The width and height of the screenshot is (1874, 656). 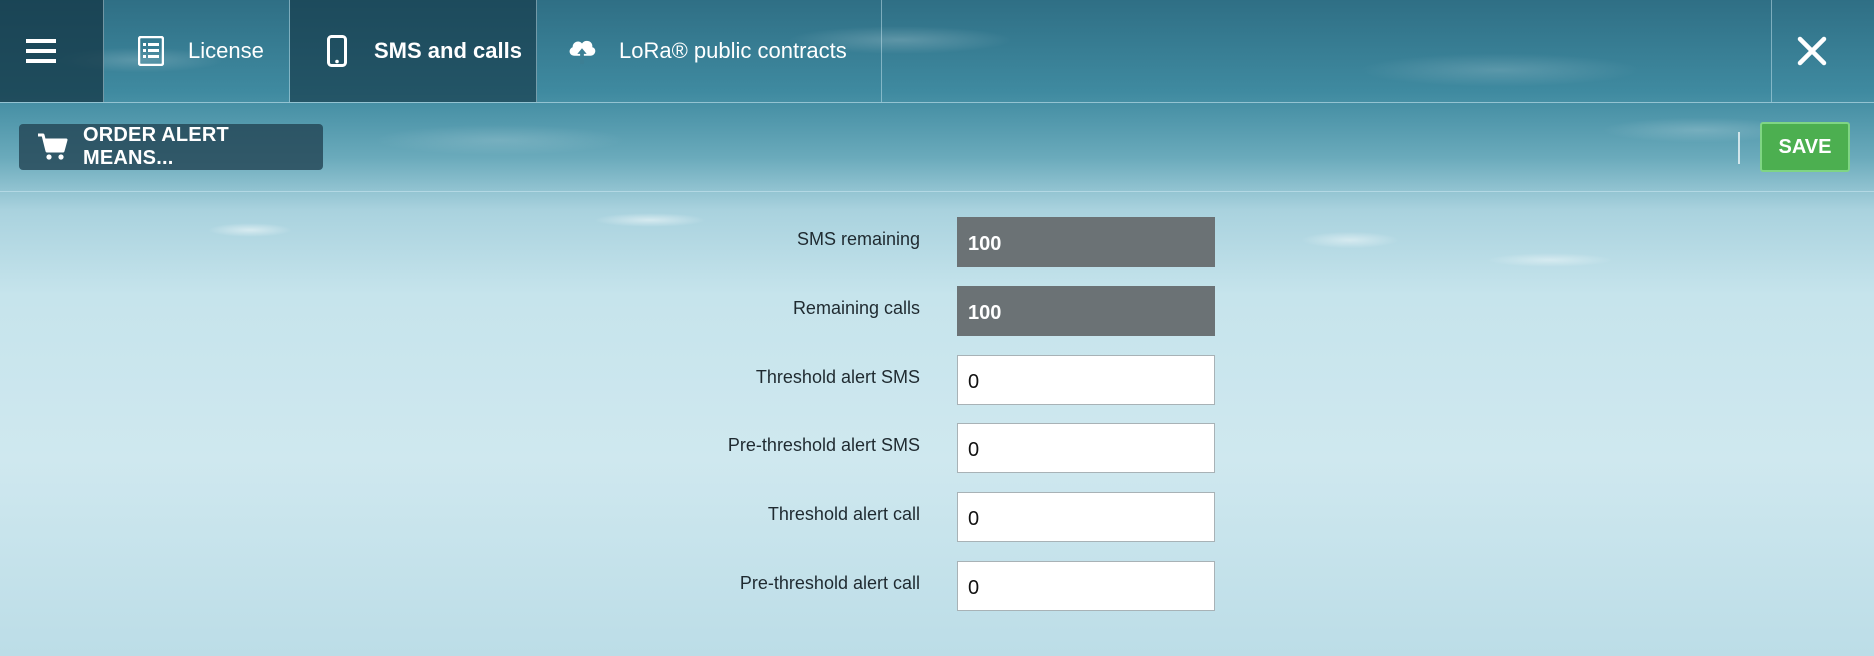 I want to click on tab-sms-and-calls: SMS and calls, so click(x=413, y=51).